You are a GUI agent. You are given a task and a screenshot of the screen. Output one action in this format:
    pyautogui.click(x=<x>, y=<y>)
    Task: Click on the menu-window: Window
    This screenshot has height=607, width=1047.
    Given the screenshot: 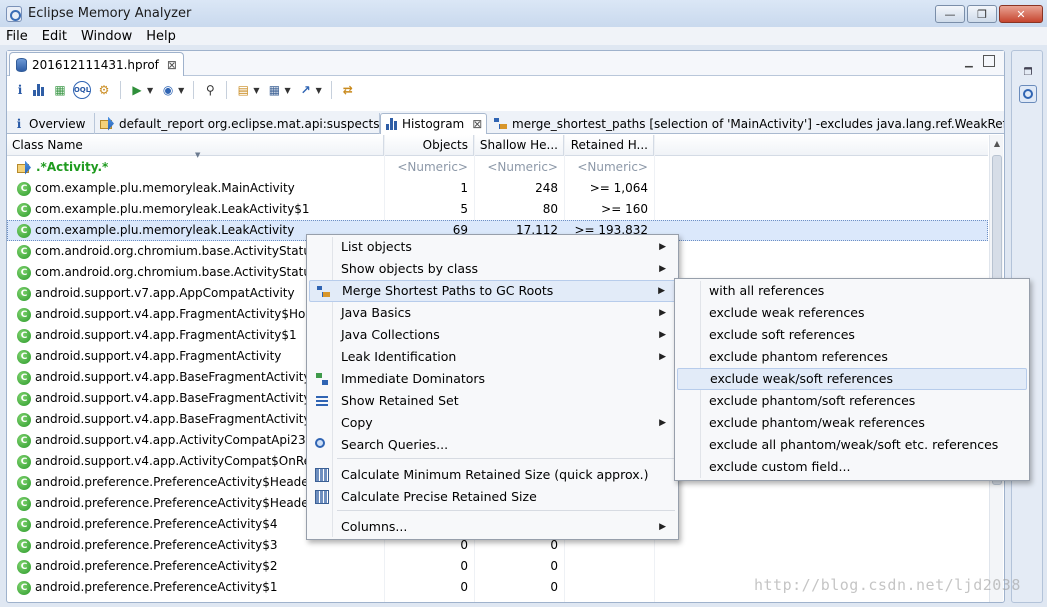 What is the action you would take?
    pyautogui.click(x=106, y=36)
    